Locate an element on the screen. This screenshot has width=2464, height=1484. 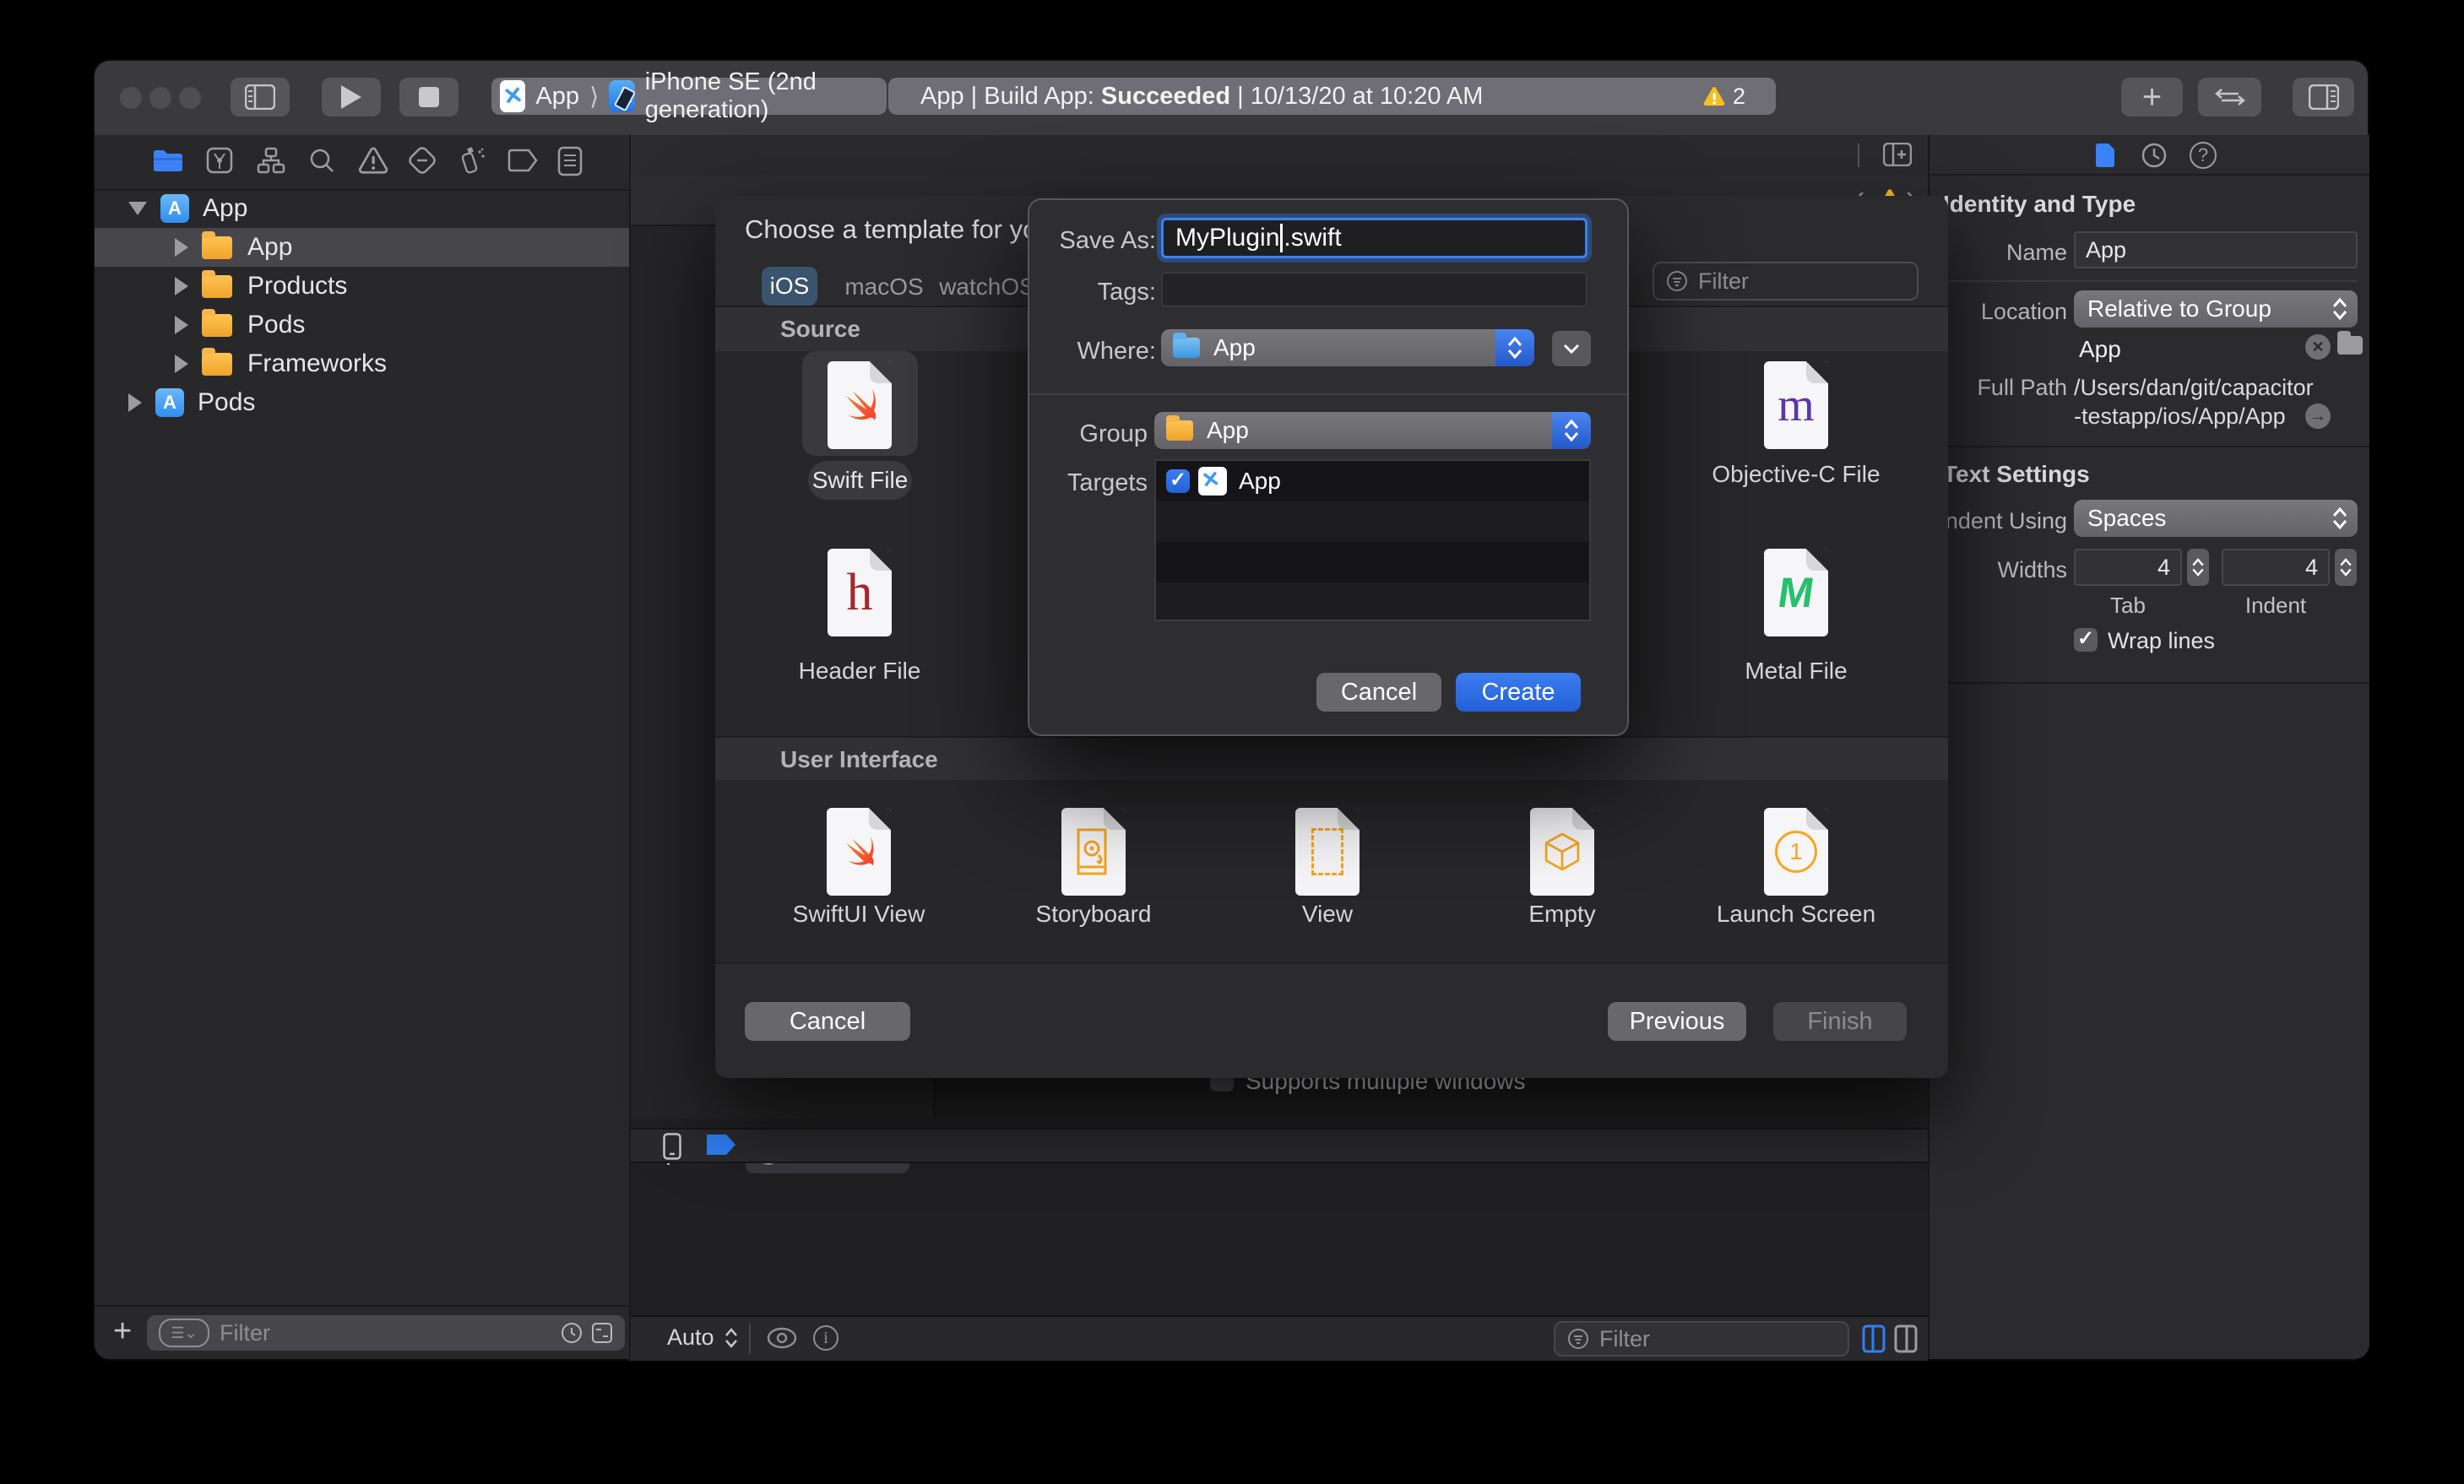
objective-c-file-doc-icon: m is located at coordinates (1796, 405).